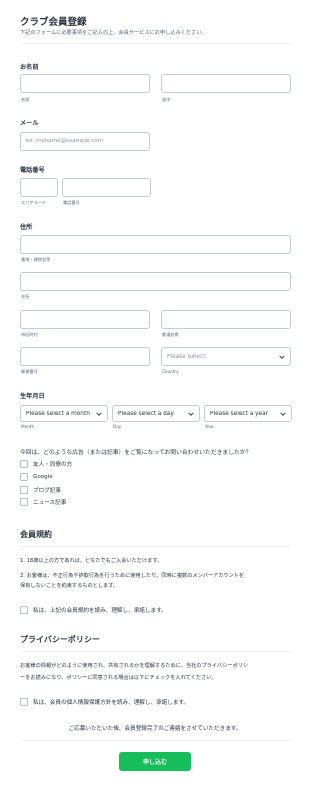  Describe the element at coordinates (29, 371) in the screenshot. I see `postal-code-sublabel: 郵便番号` at that location.